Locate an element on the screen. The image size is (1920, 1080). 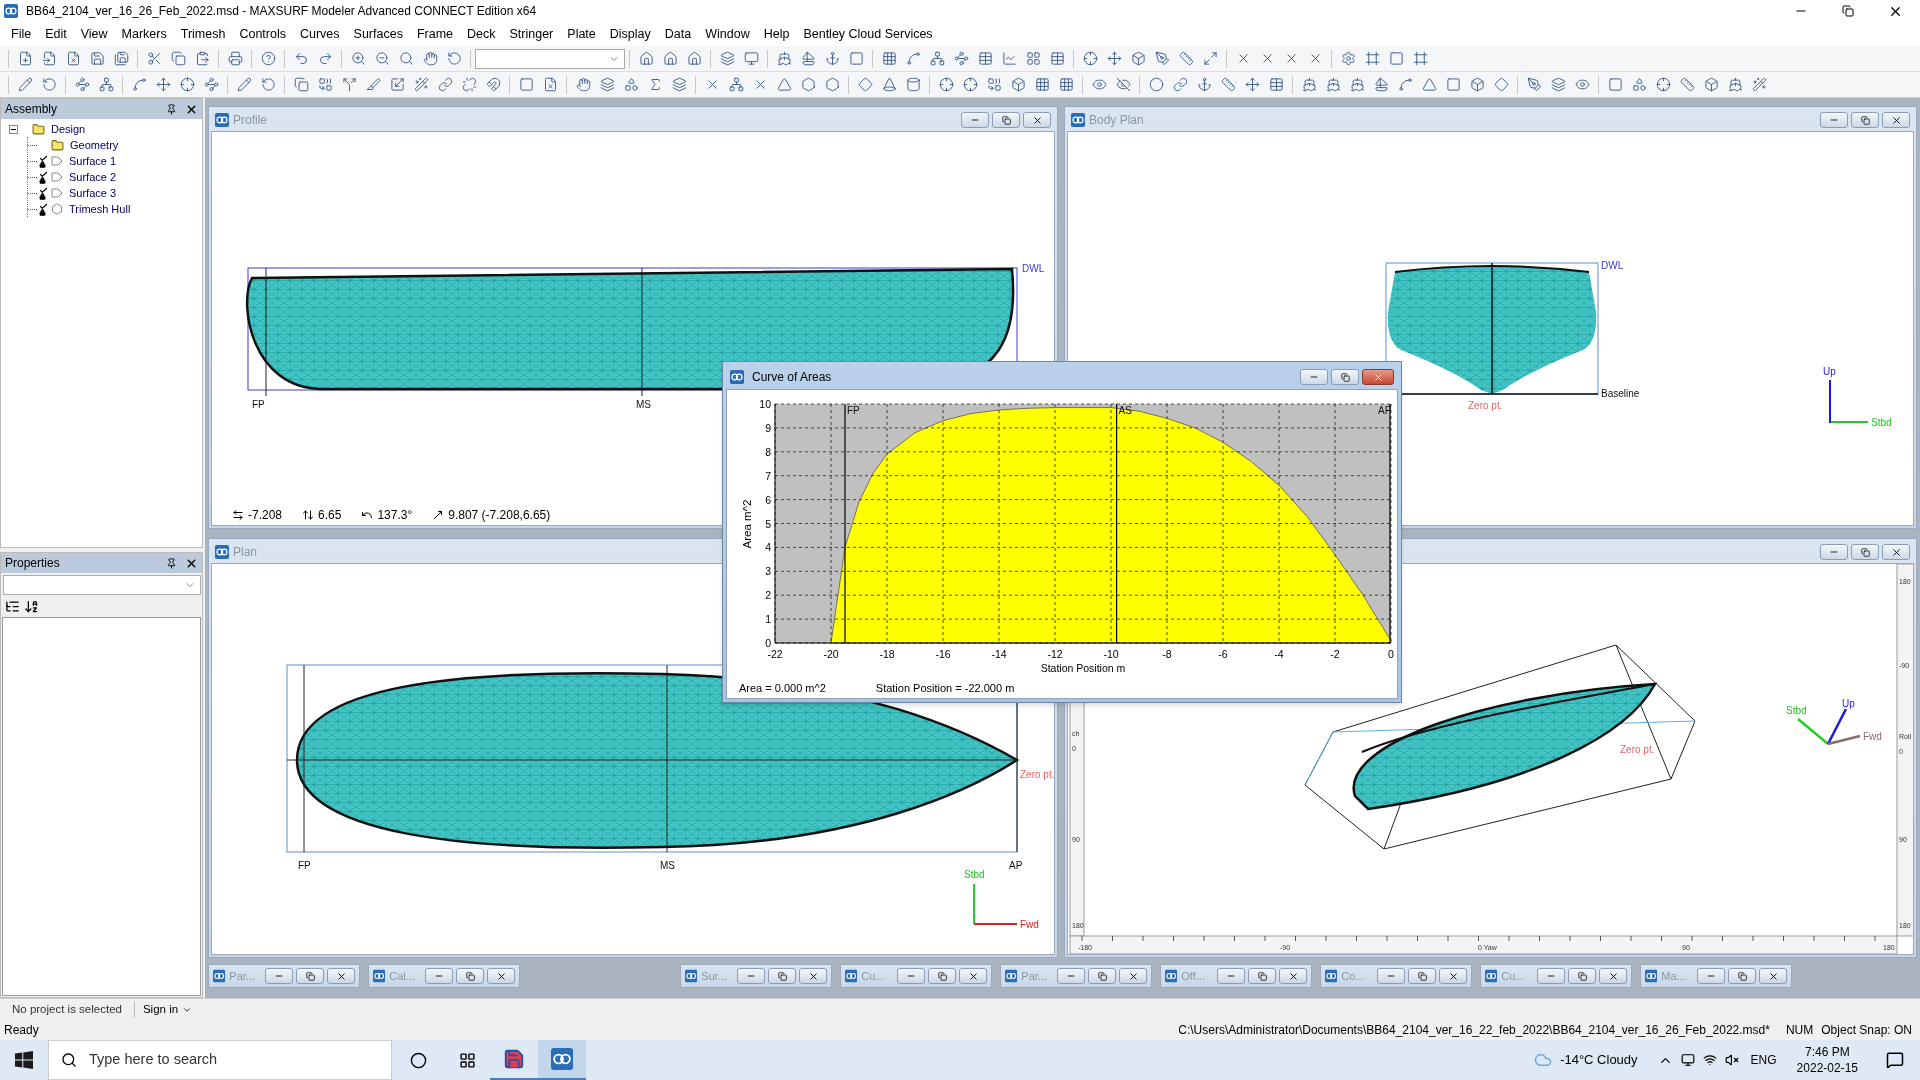
home-icon is located at coordinates (670, 58).